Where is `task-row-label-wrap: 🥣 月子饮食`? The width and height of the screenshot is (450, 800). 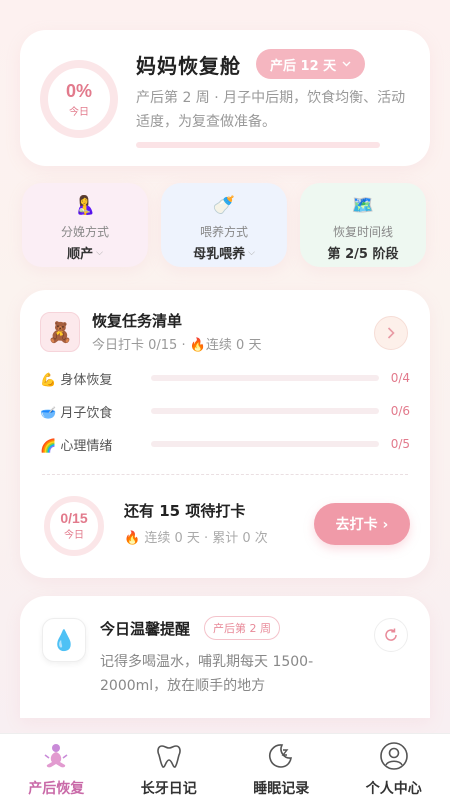
task-row-label-wrap: 🥣 月子饮食 is located at coordinates (85, 411).